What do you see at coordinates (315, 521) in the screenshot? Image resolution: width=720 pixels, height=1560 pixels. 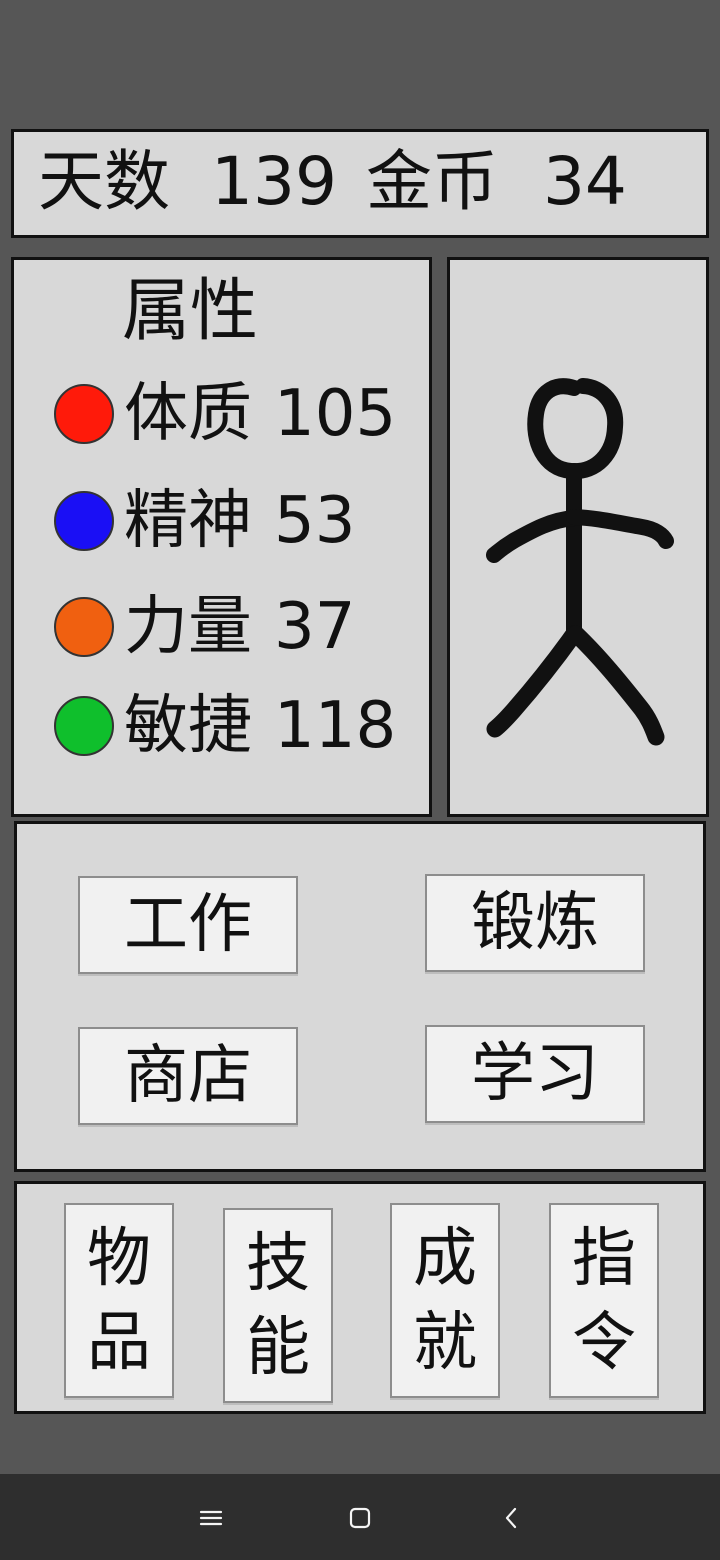 I see `spirit-value: 53` at bounding box center [315, 521].